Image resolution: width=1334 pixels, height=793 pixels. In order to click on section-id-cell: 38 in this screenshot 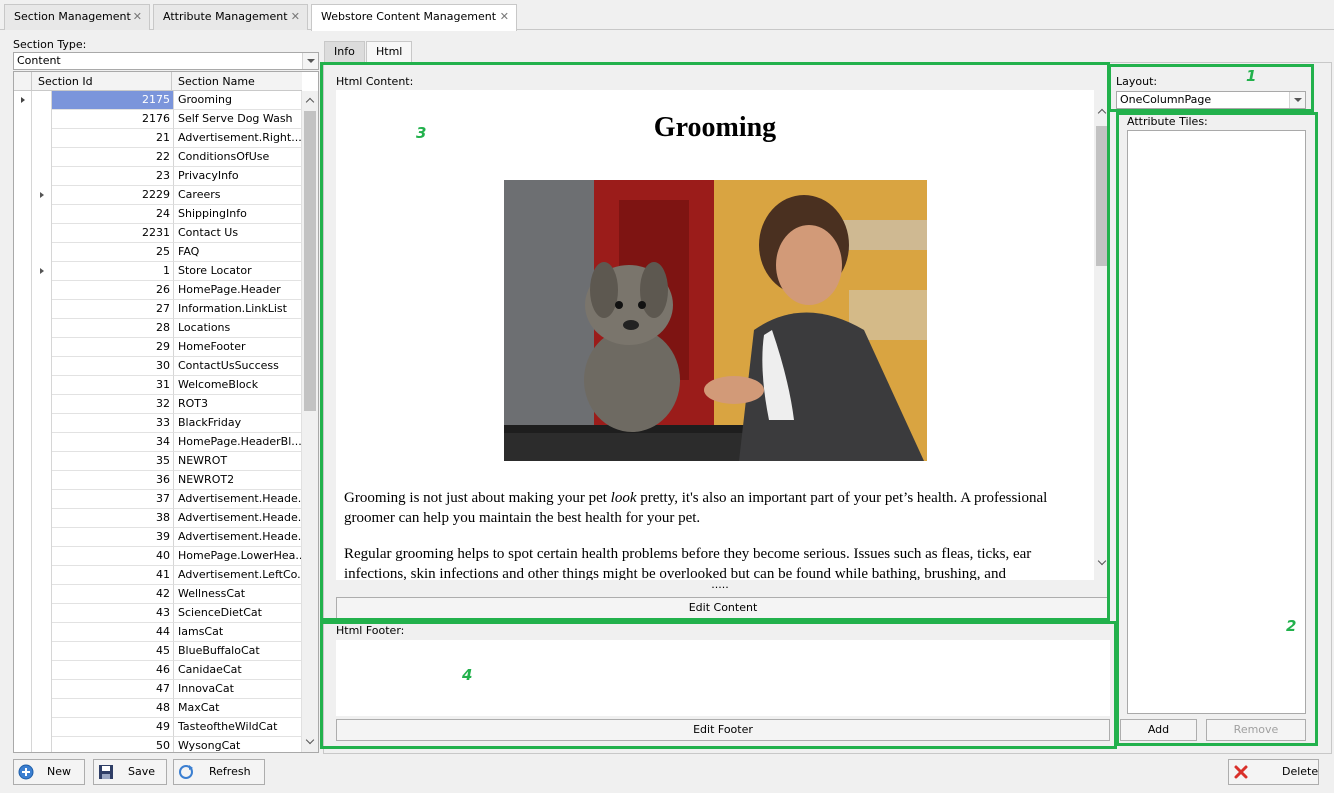, I will do `click(113, 518)`.